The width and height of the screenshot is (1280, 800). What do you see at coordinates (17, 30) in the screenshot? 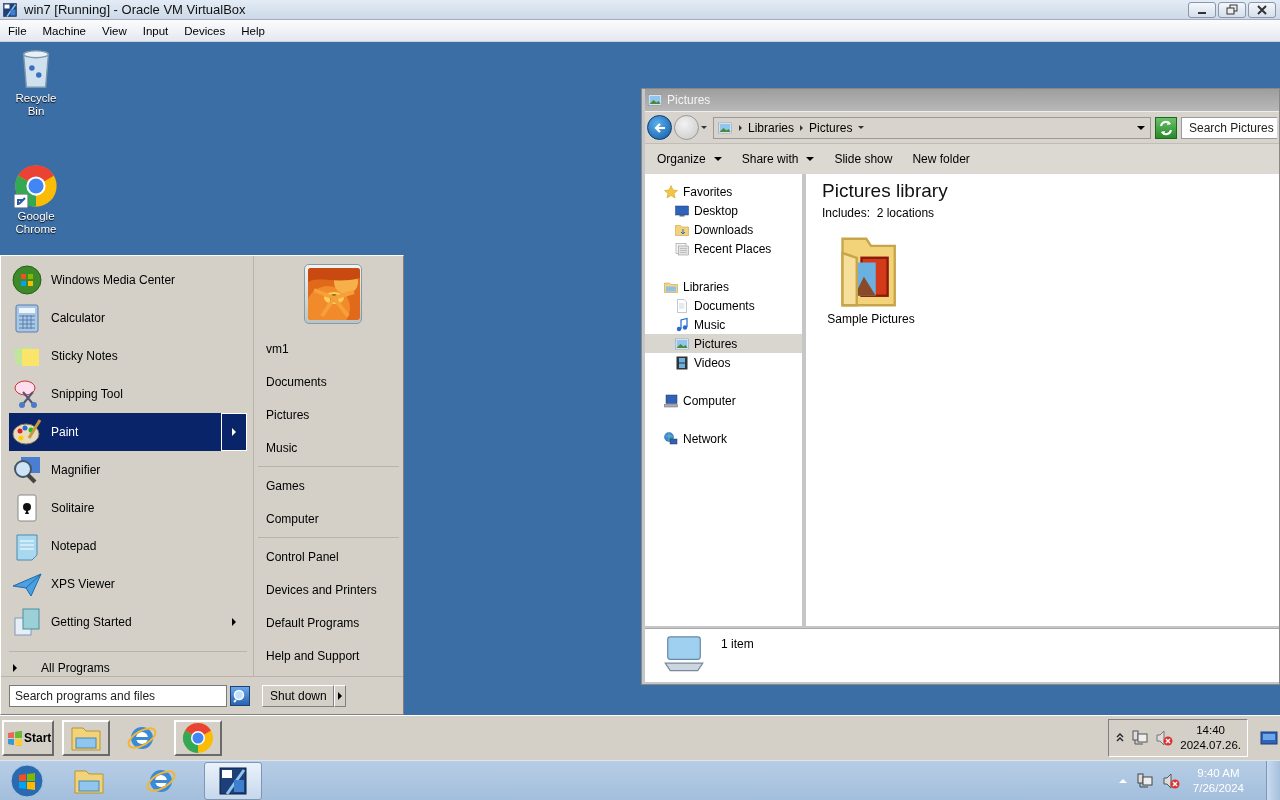
I see `menu-item: File` at bounding box center [17, 30].